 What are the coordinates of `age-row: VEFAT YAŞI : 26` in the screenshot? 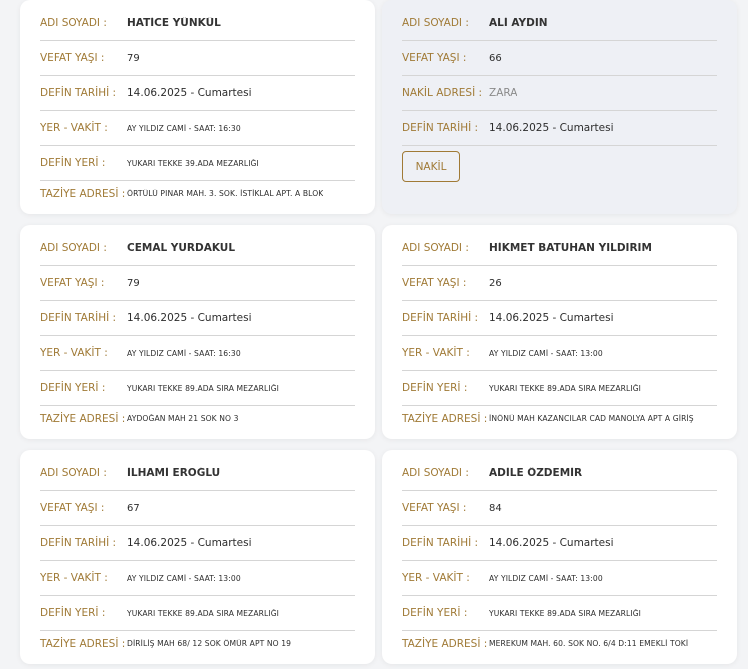 It's located at (559, 283).